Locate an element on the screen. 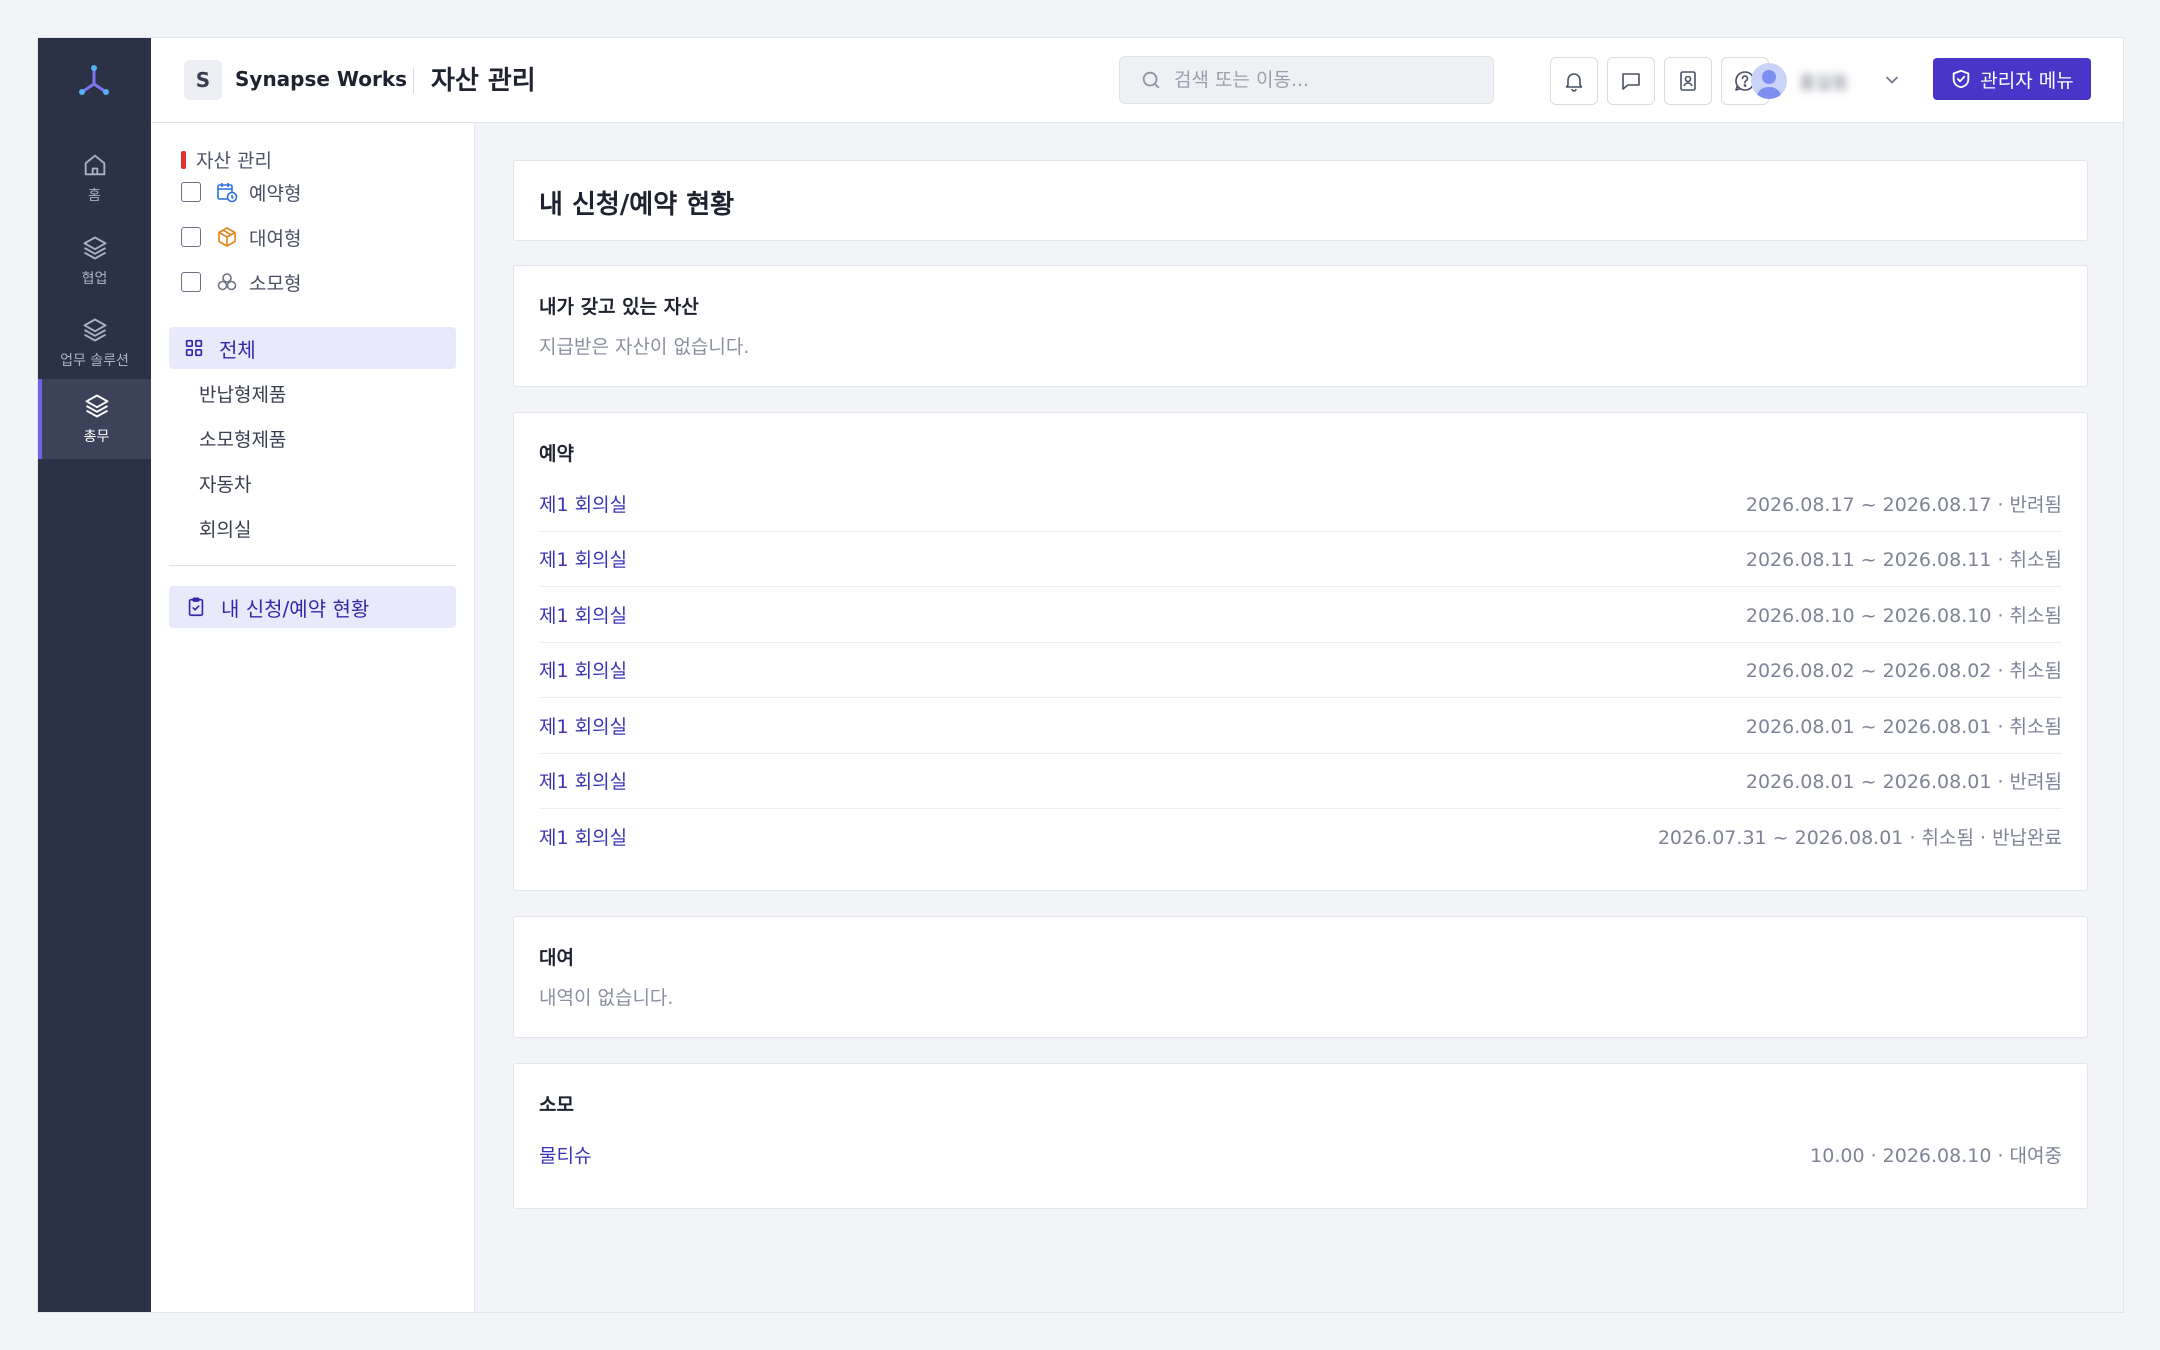 The image size is (2160, 1350). sidebar-item-my-requests: 내 신청/예약 현황 is located at coordinates (312, 607).